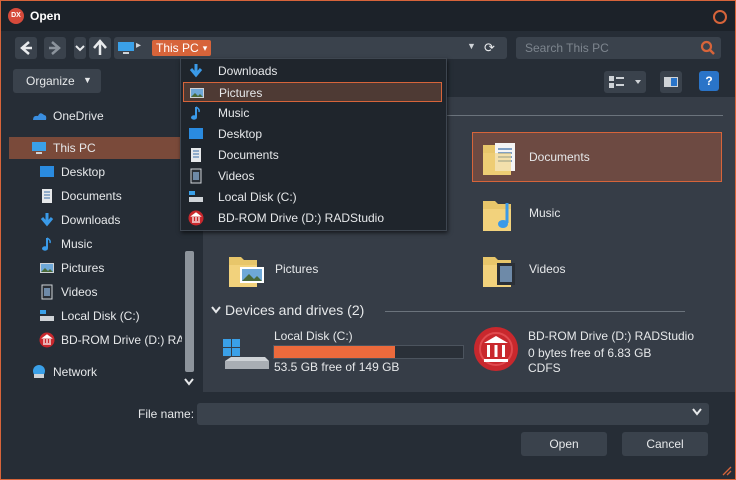 The width and height of the screenshot is (736, 480). I want to click on address-bar: ▸ This PC ▾ ▼ ⟳, so click(310, 48).